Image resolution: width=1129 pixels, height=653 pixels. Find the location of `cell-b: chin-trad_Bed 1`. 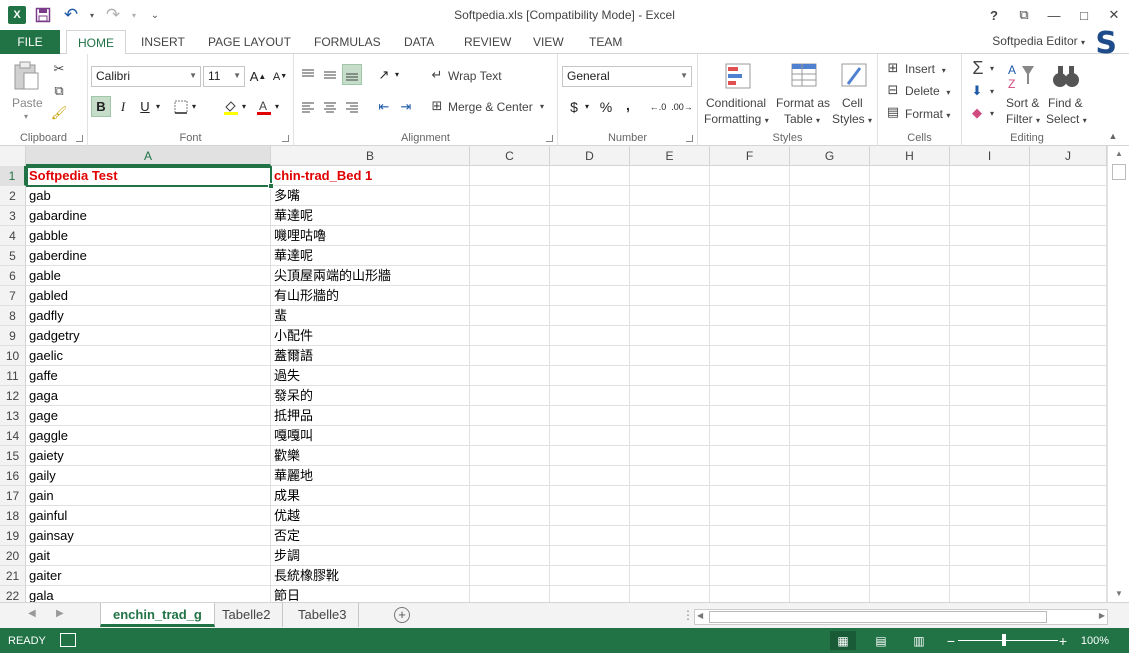

cell-b: chin-trad_Bed 1 is located at coordinates (370, 176).